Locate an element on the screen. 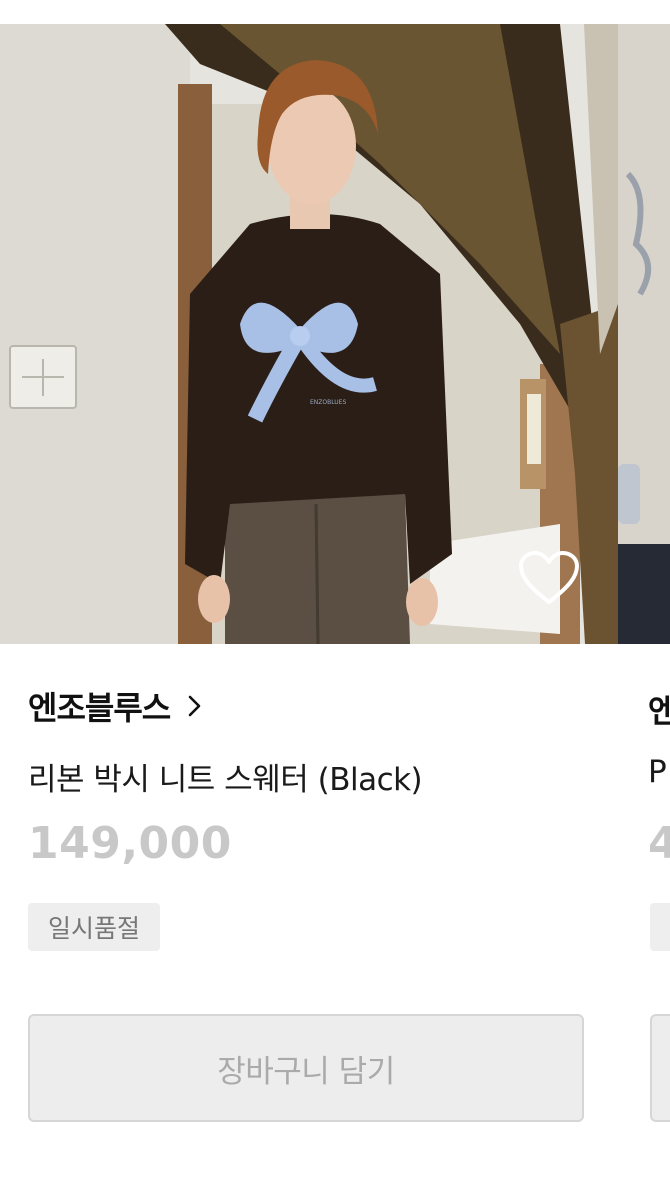 This screenshot has height=1200, width=670. next-product-card-peek: 엔 P 4 is located at coordinates (644, 574).